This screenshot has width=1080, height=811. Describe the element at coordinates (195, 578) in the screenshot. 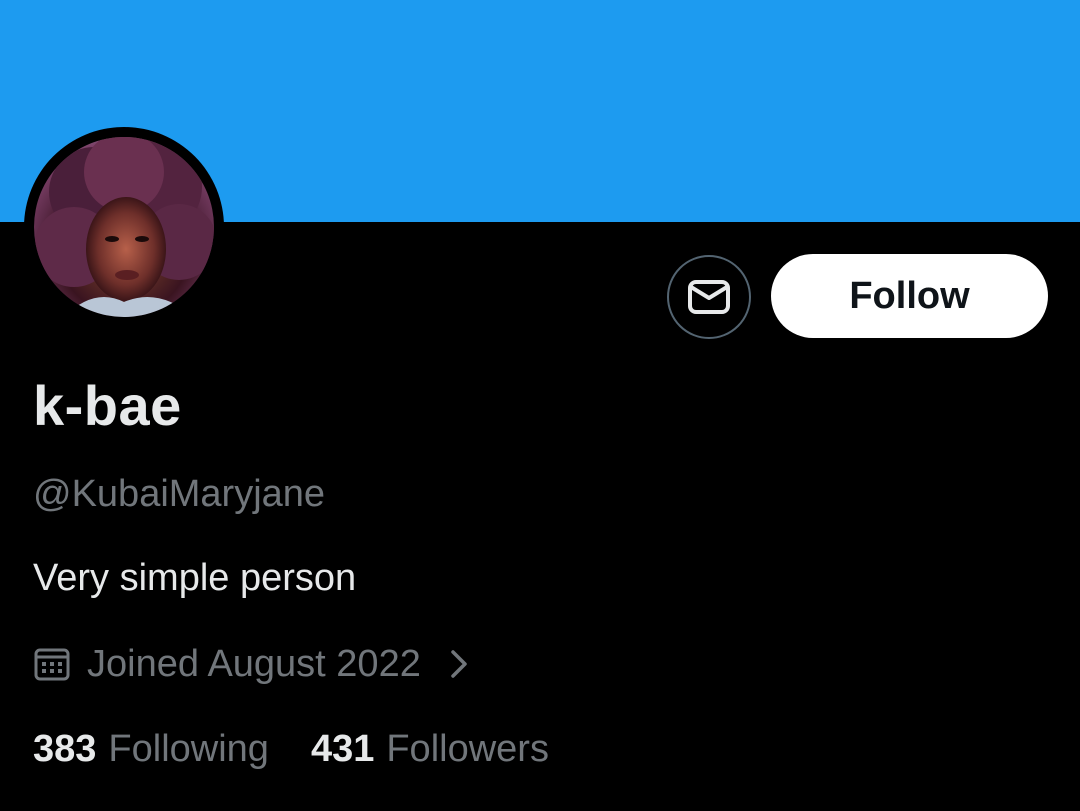

I see `bio: Very simple person` at that location.